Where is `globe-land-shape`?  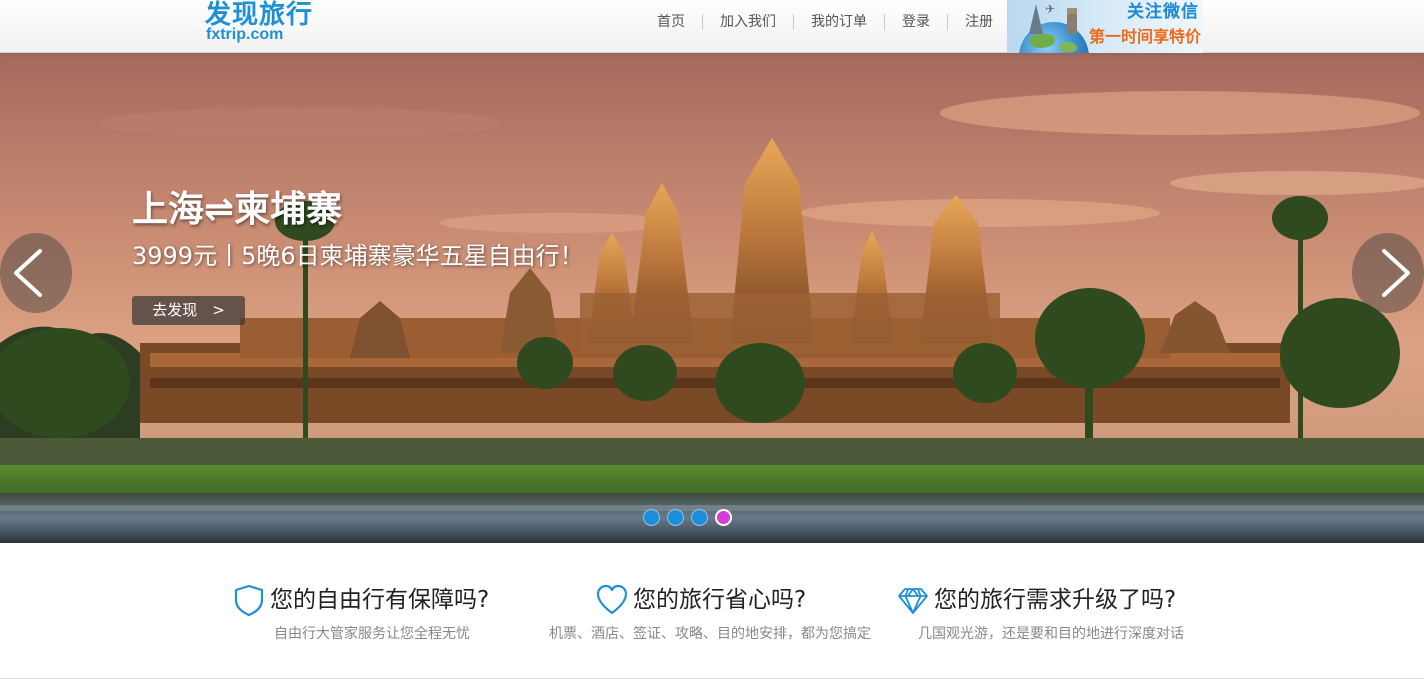 globe-land-shape is located at coordinates (1068, 47).